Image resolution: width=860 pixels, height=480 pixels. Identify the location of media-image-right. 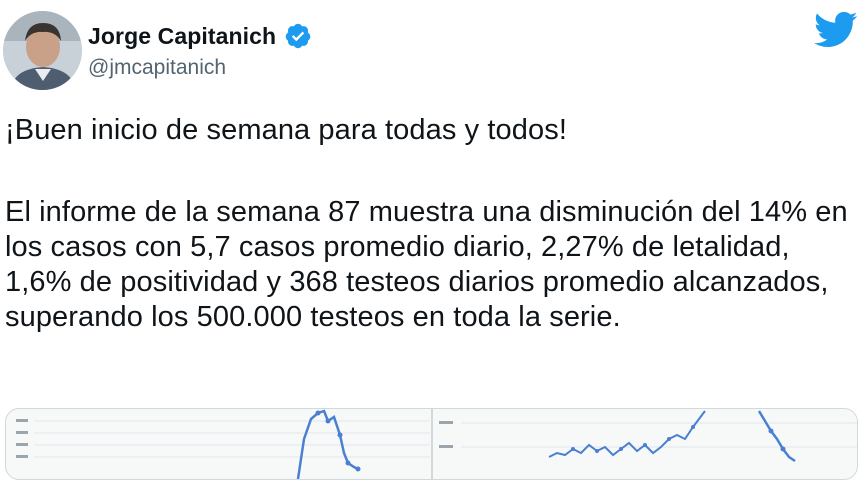
(644, 444).